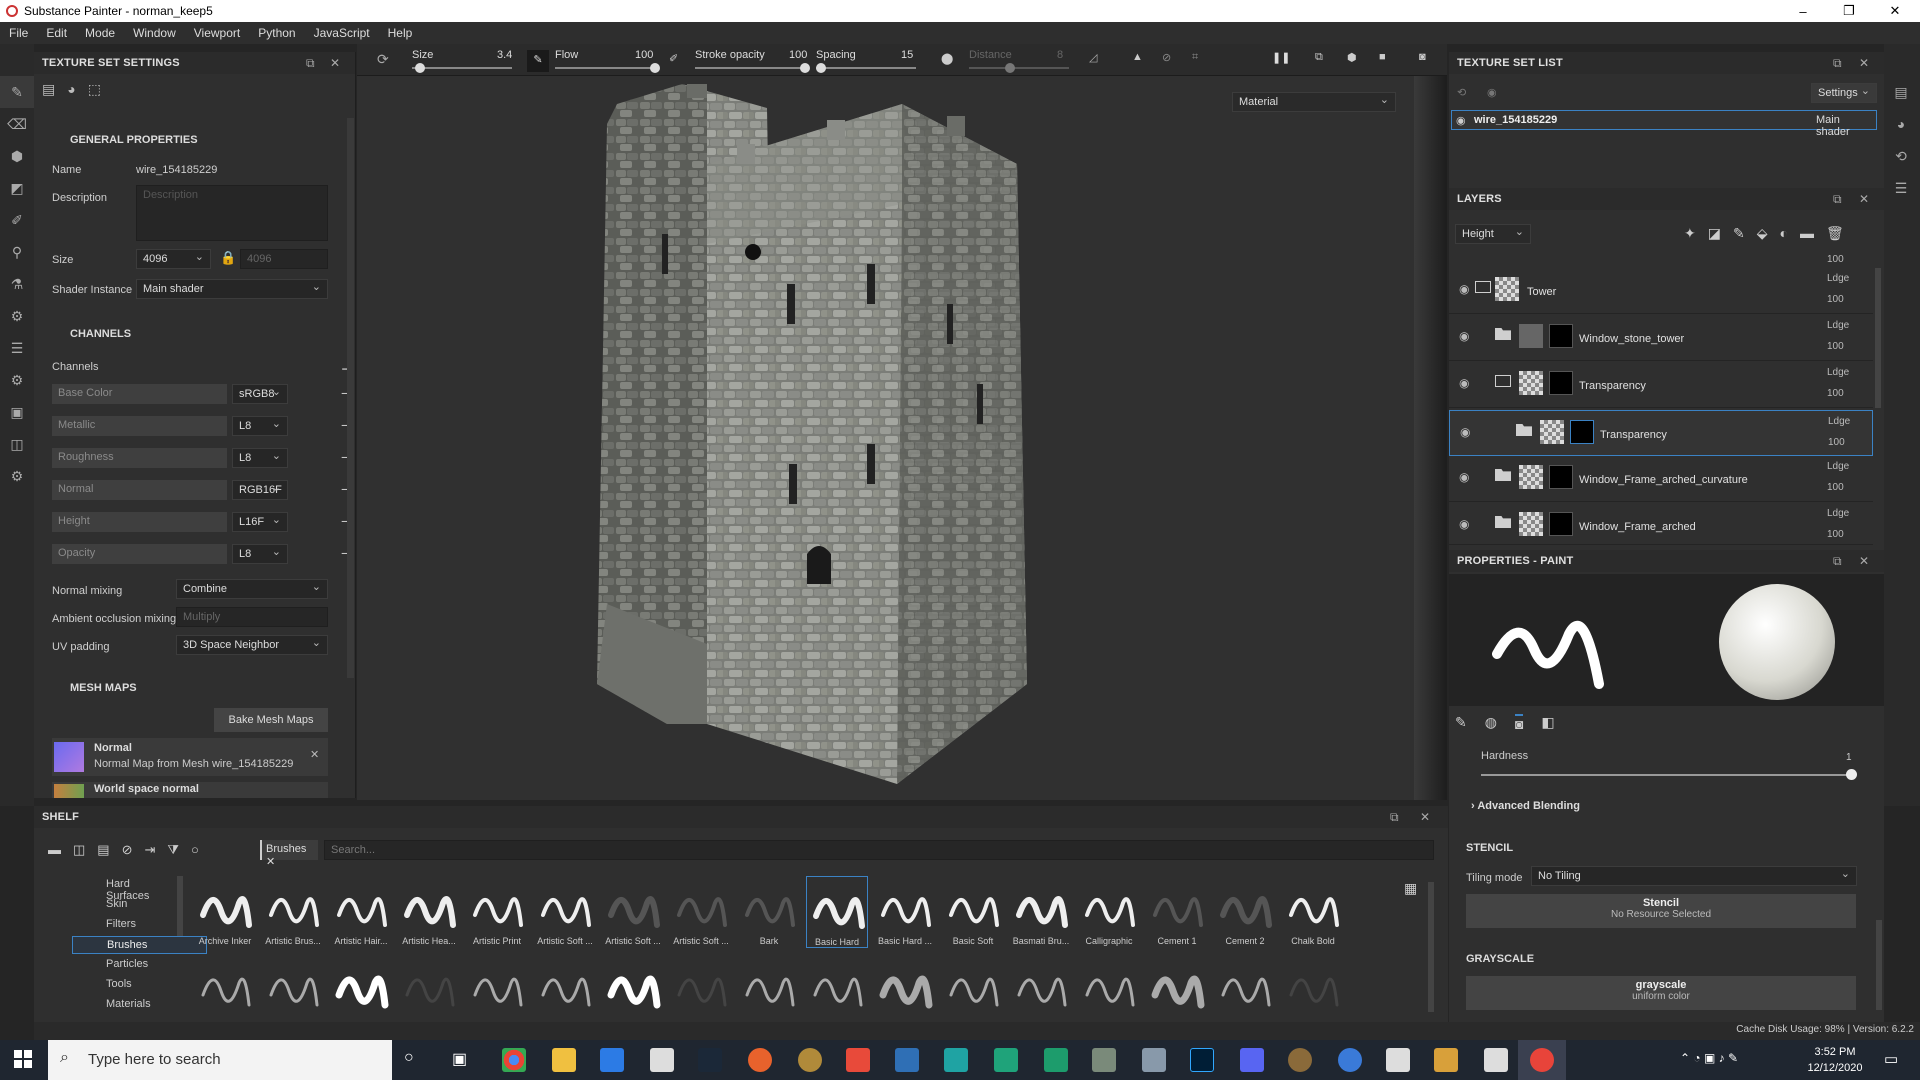  I want to click on log-icon: ☰, so click(1901, 188).